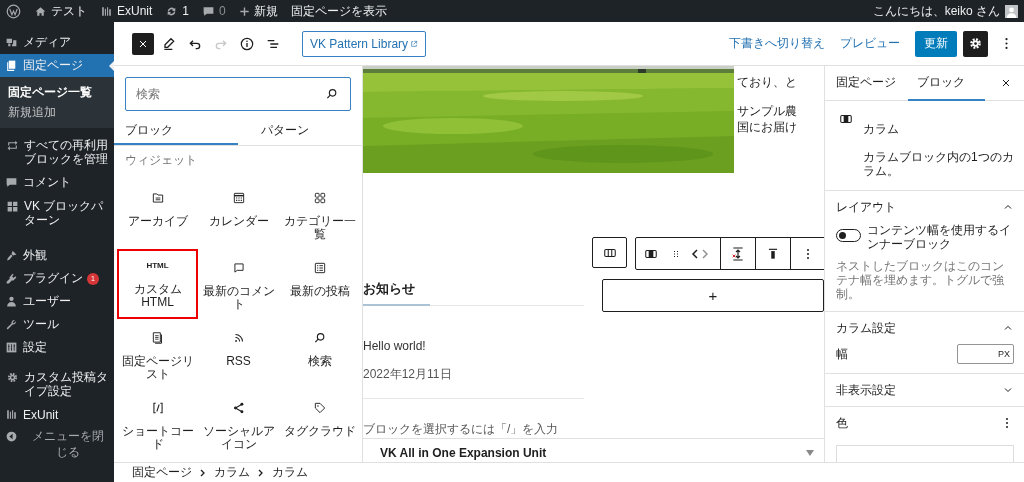  I want to click on submenu-item: 新規追加, so click(57, 112).